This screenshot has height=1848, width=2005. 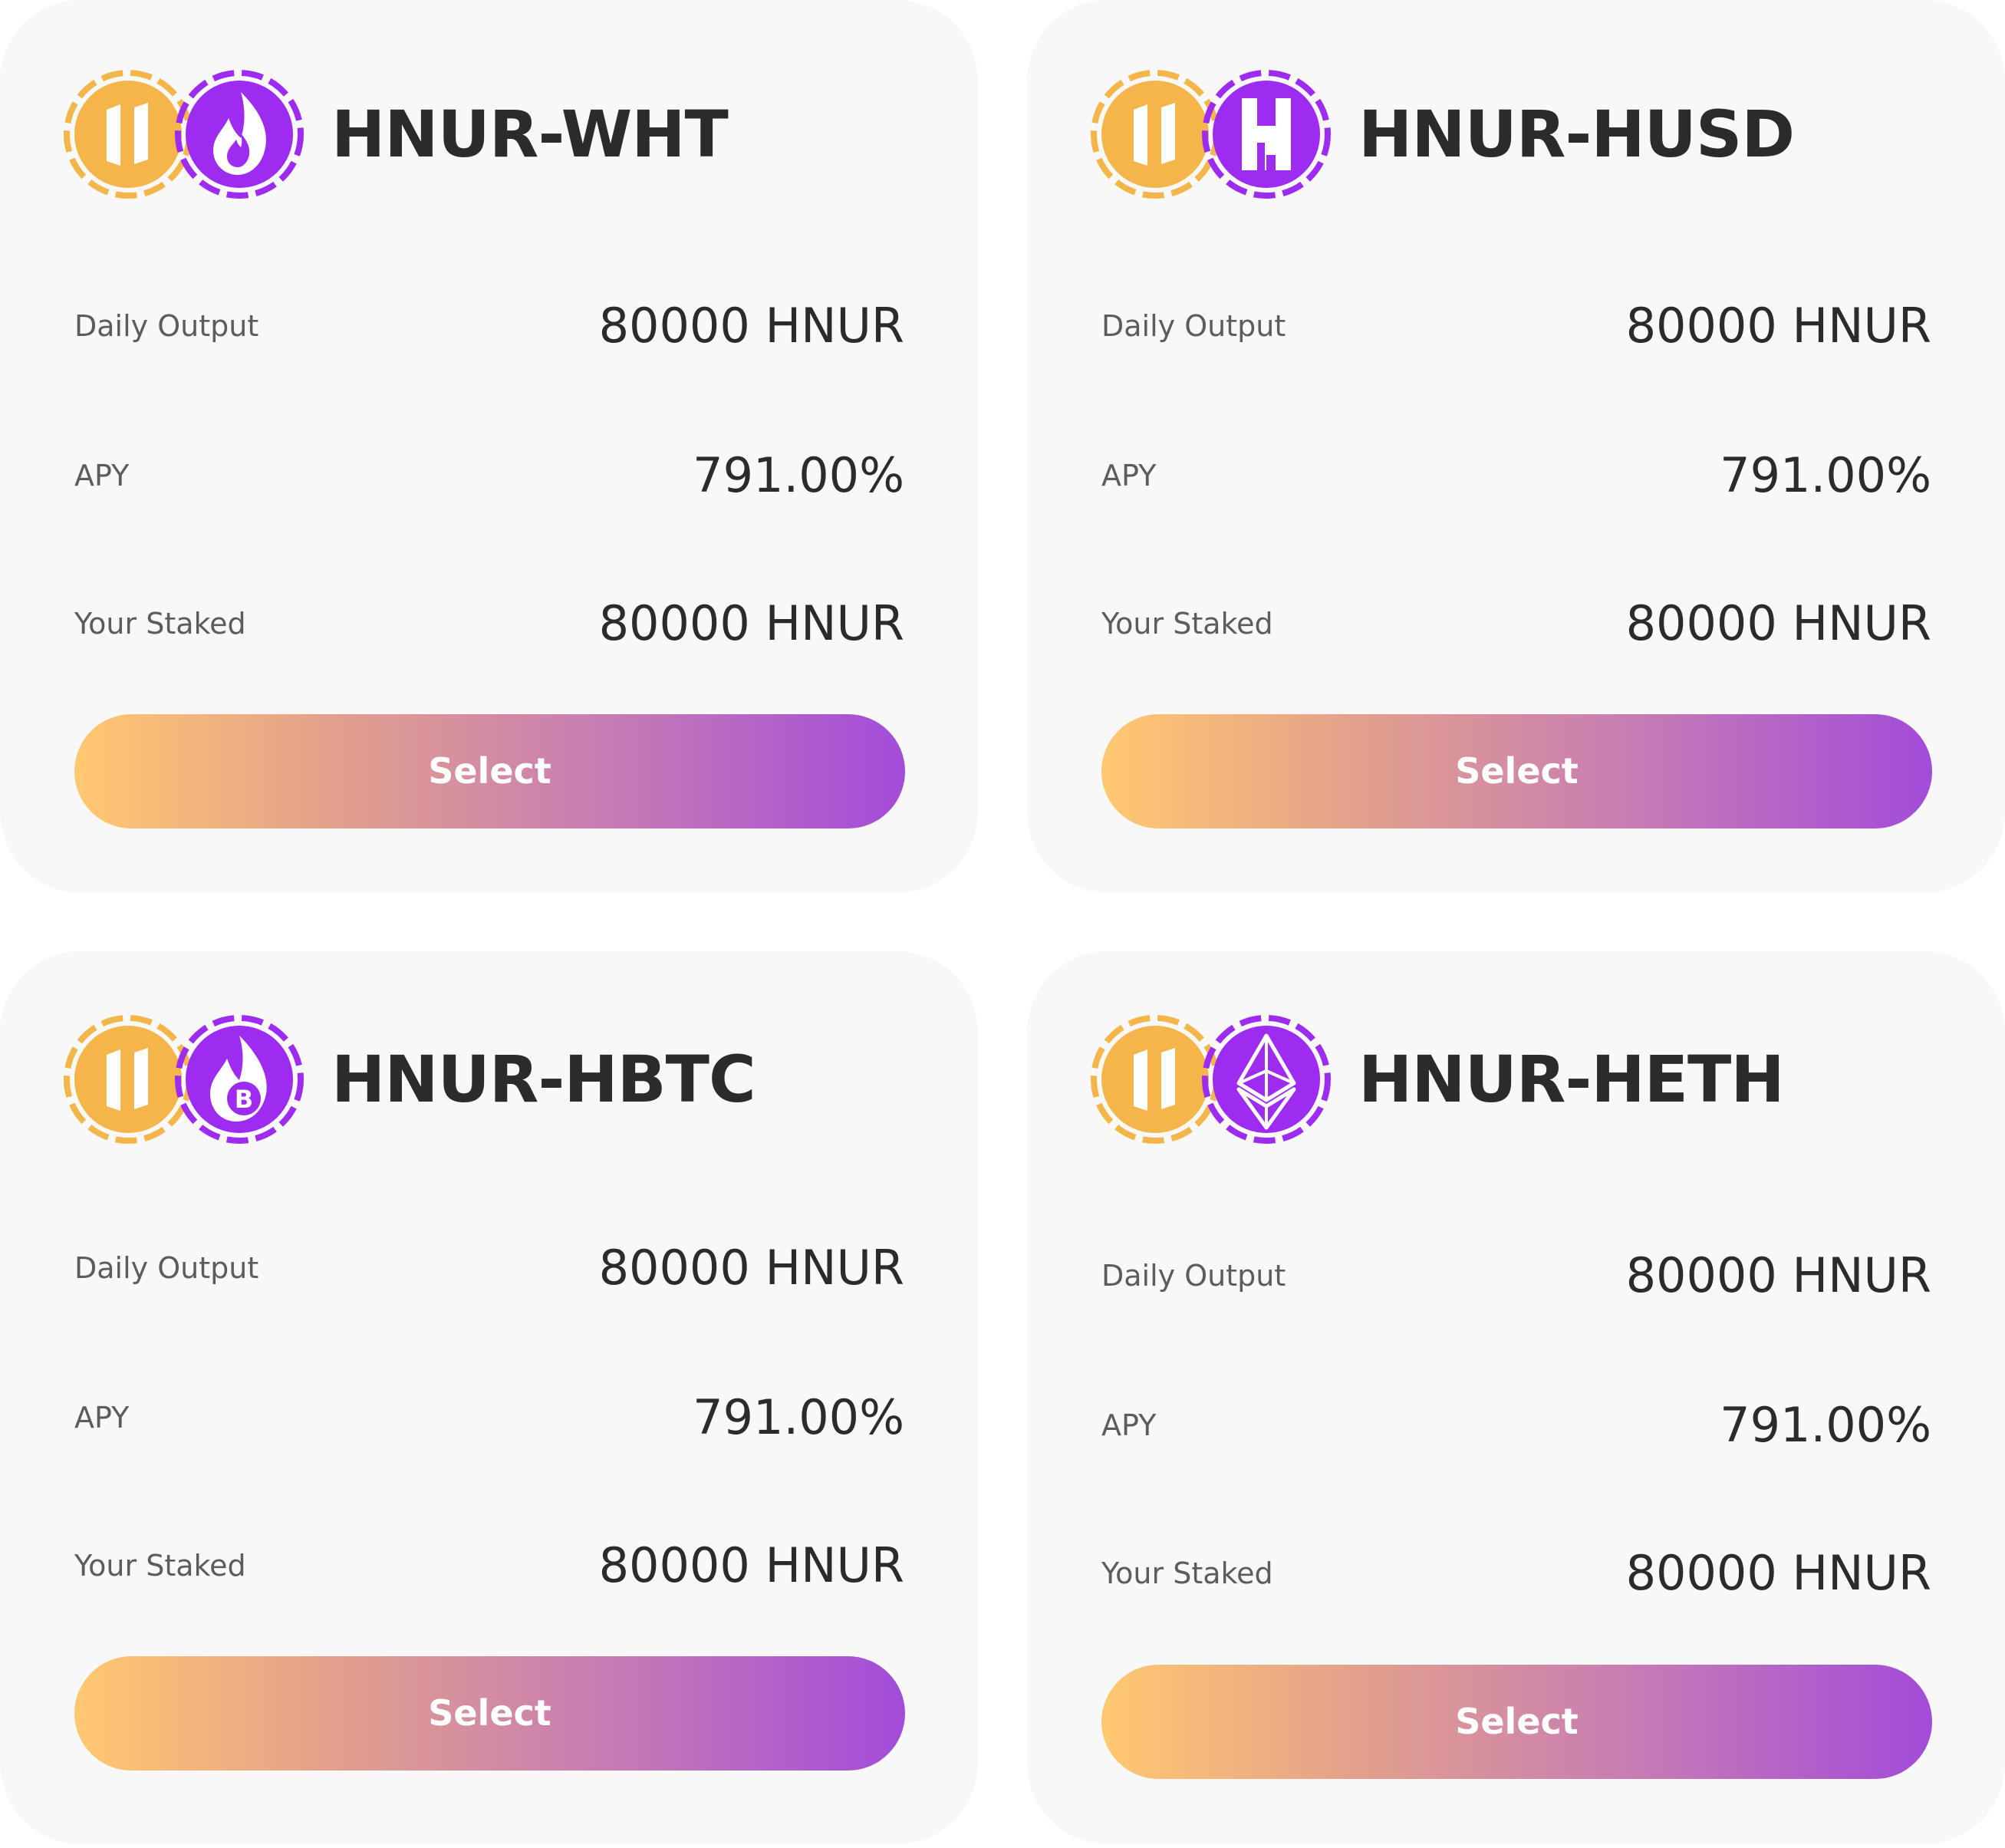 I want to click on ethereum-icon, so click(x=1266, y=1079).